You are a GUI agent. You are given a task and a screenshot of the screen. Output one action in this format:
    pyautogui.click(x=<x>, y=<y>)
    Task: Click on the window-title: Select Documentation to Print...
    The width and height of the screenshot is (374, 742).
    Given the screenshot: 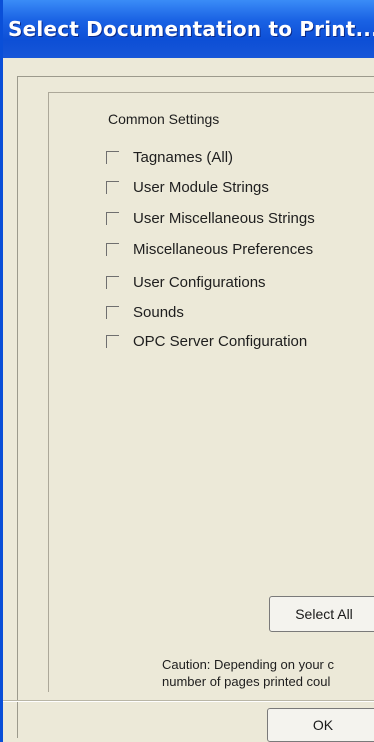 What is the action you would take?
    pyautogui.click(x=191, y=29)
    